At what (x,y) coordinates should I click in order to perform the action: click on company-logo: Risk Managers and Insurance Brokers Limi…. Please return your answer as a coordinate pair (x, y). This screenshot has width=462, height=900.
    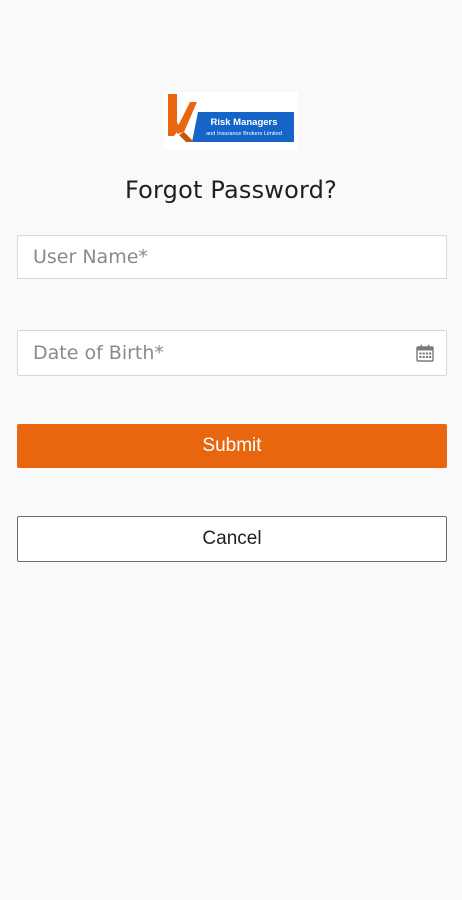
    Looking at the image, I should click on (231, 121).